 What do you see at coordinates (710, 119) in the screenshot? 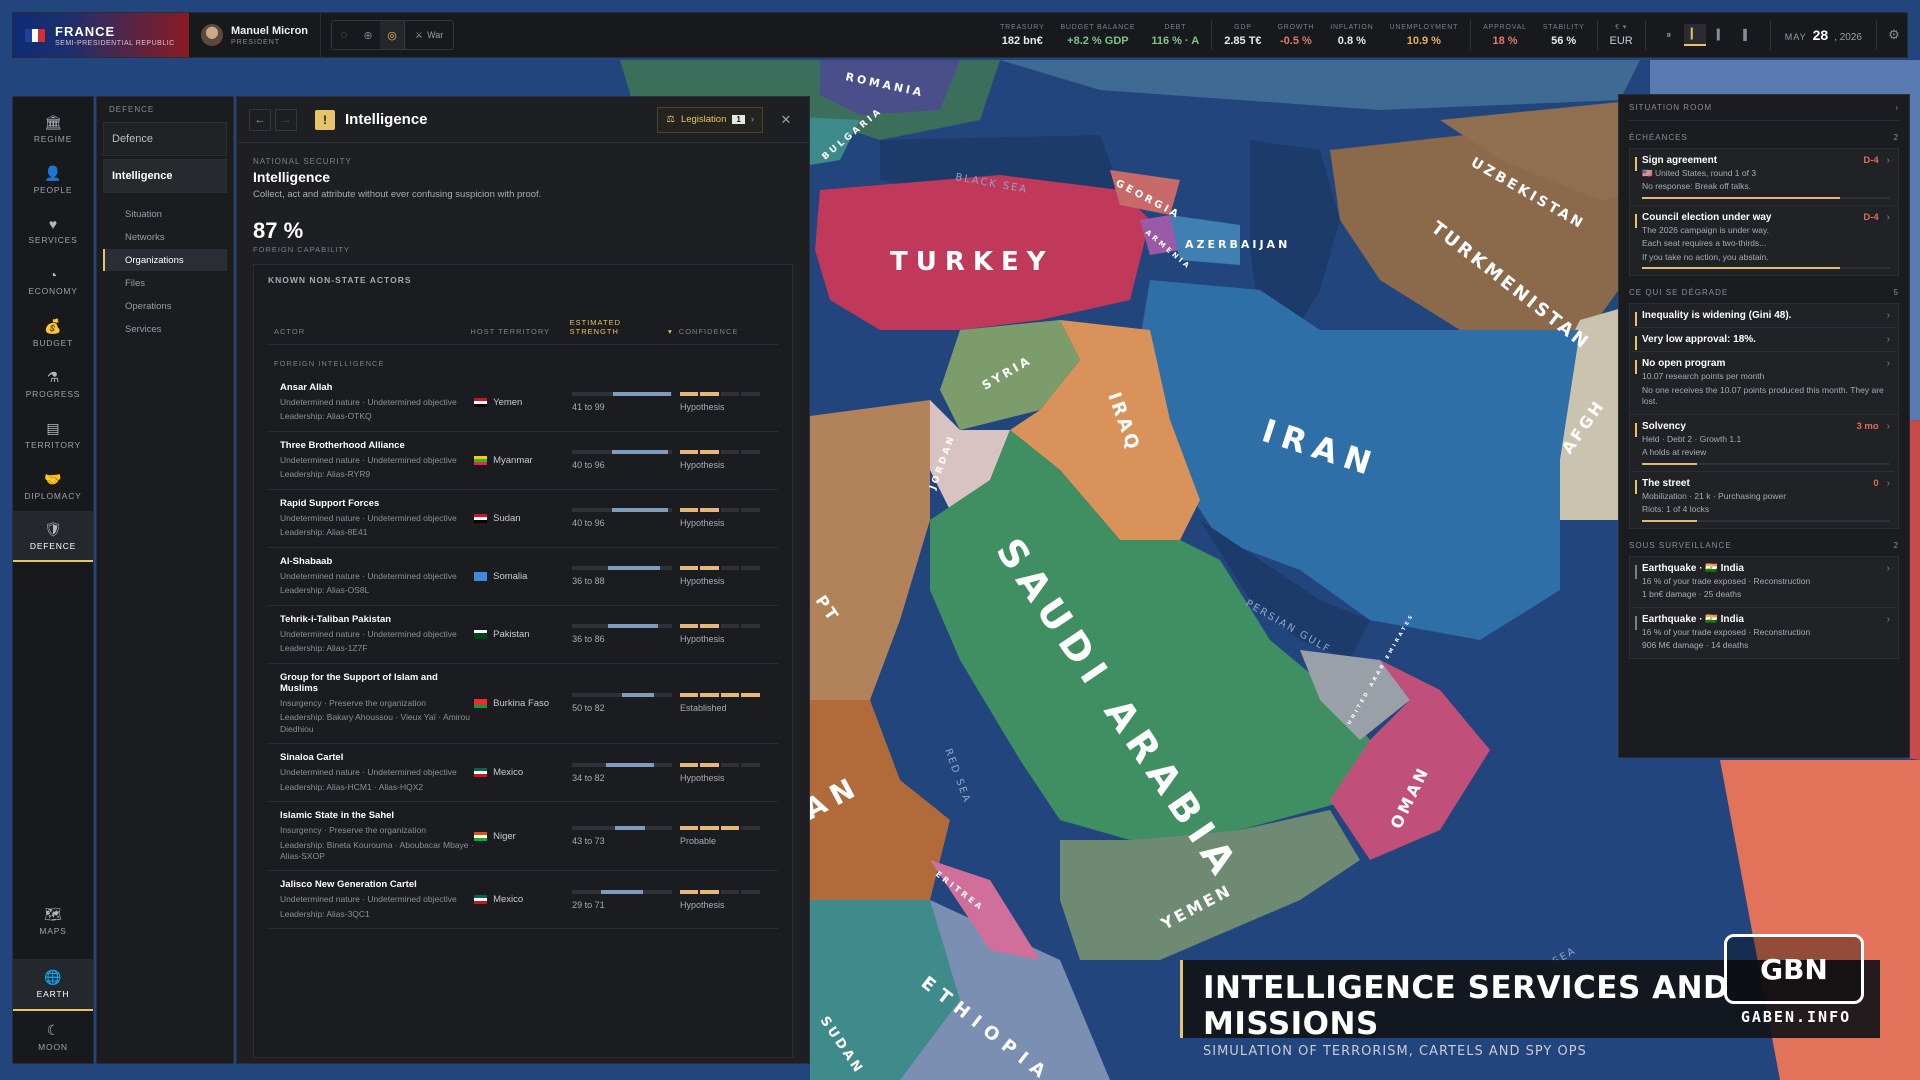
I see `legislation-button: ⚖ Legislation 1 ›` at bounding box center [710, 119].